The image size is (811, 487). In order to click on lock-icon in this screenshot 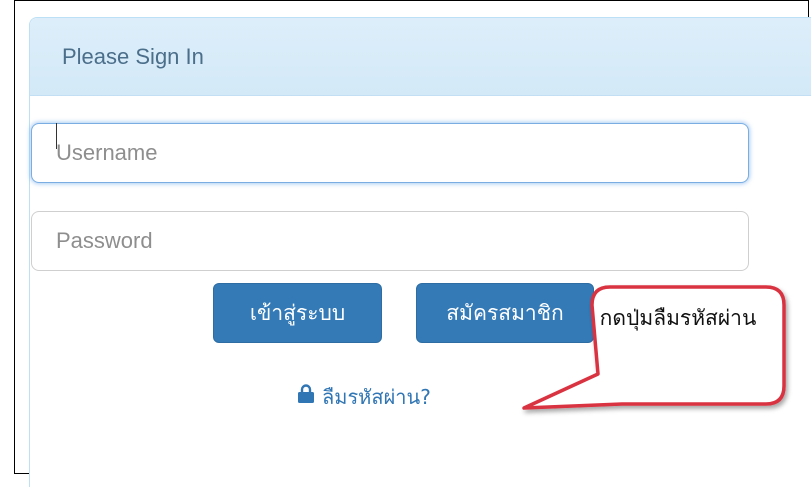, I will do `click(306, 397)`.